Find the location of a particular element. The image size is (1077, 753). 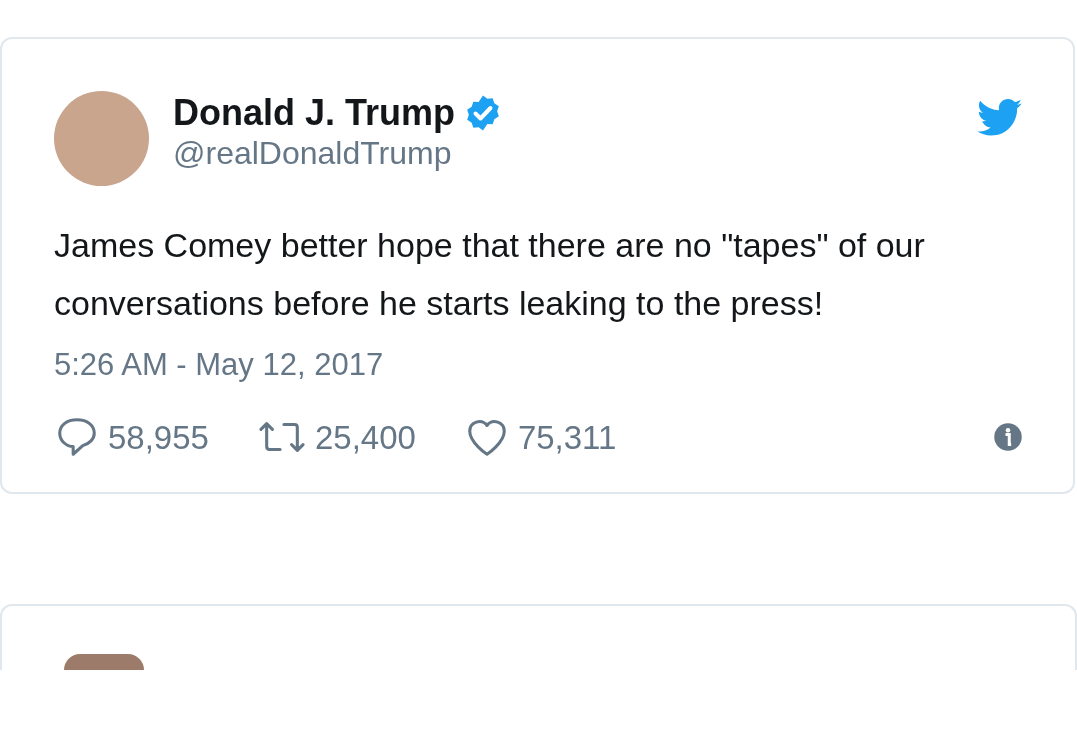

like-count: 75,311 is located at coordinates (567, 437).